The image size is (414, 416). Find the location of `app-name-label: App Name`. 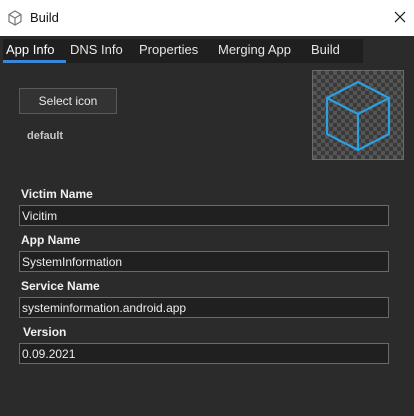

app-name-label: App Name is located at coordinates (51, 240).